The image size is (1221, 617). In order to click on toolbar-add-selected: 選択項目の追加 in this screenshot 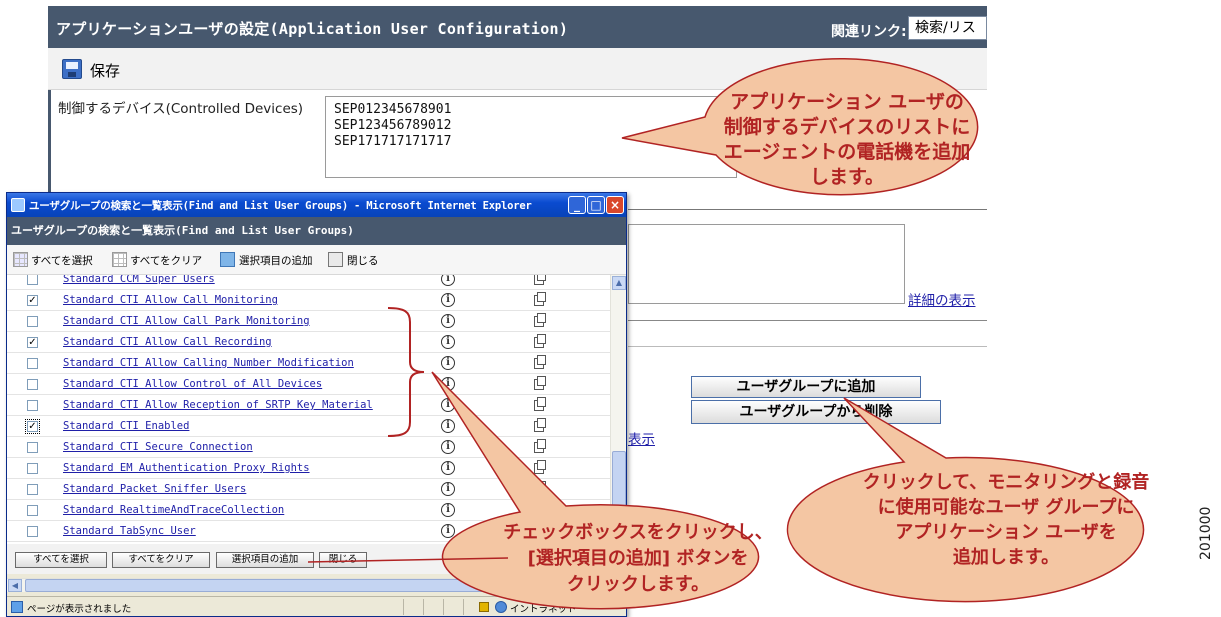, I will do `click(276, 260)`.